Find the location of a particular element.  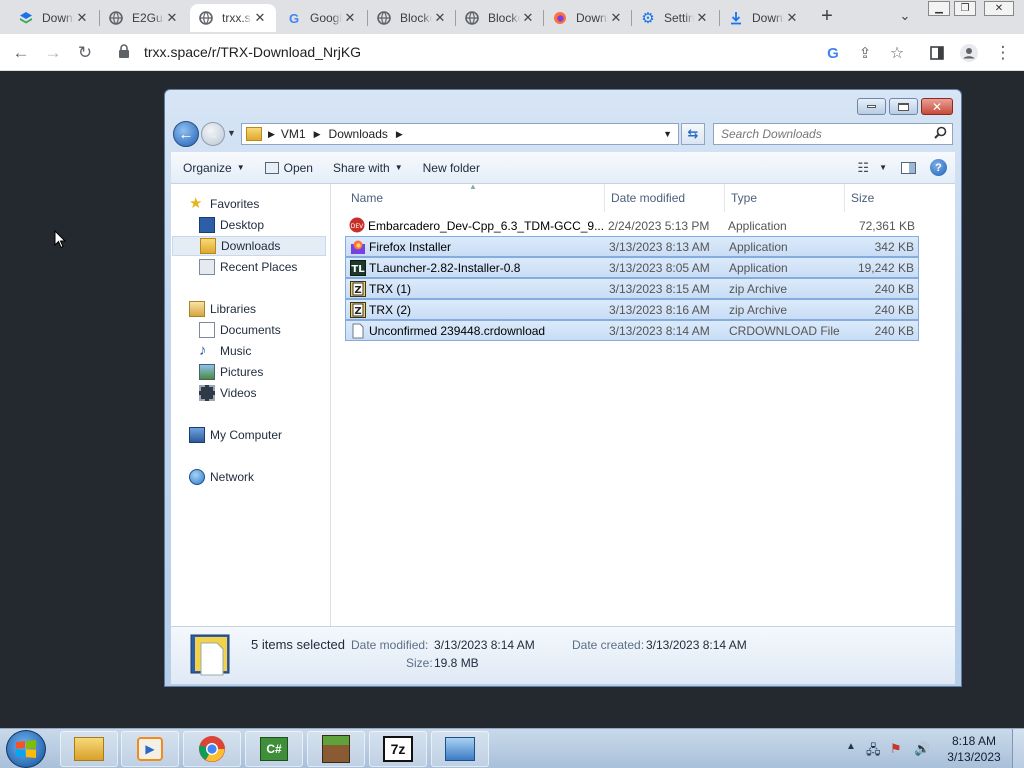

close-window-icon: ✕ is located at coordinates (999, 8).